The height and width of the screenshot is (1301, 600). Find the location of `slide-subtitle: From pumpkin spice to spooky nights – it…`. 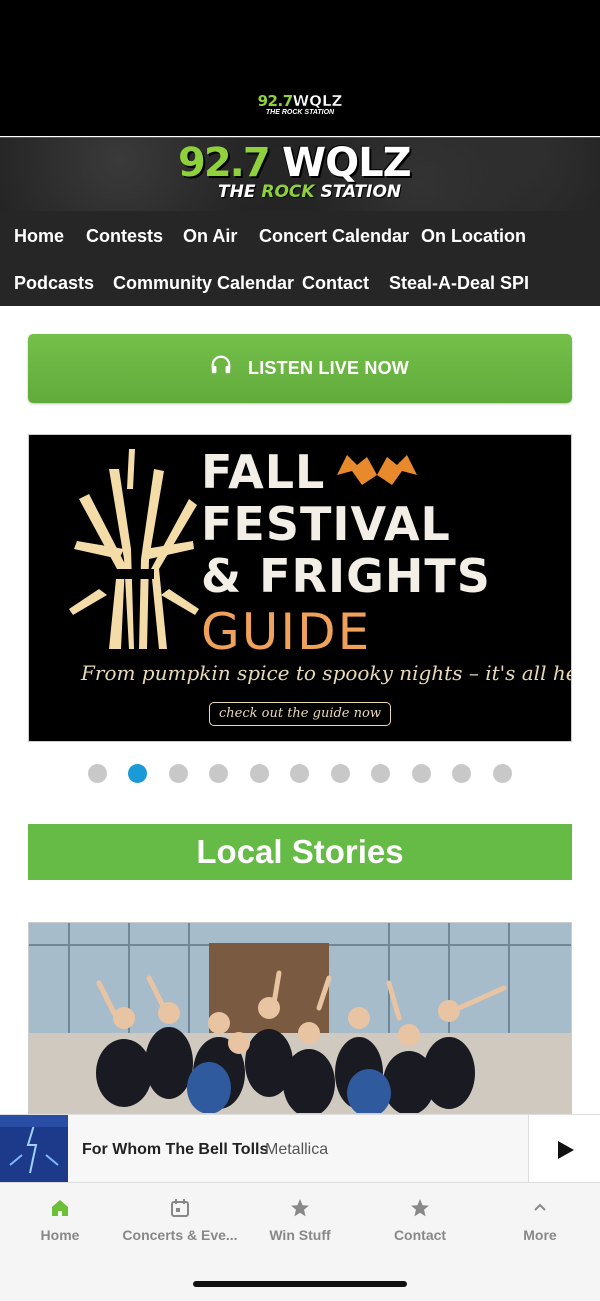

slide-subtitle: From pumpkin spice to spooky nights – it… is located at coordinates (326, 673).